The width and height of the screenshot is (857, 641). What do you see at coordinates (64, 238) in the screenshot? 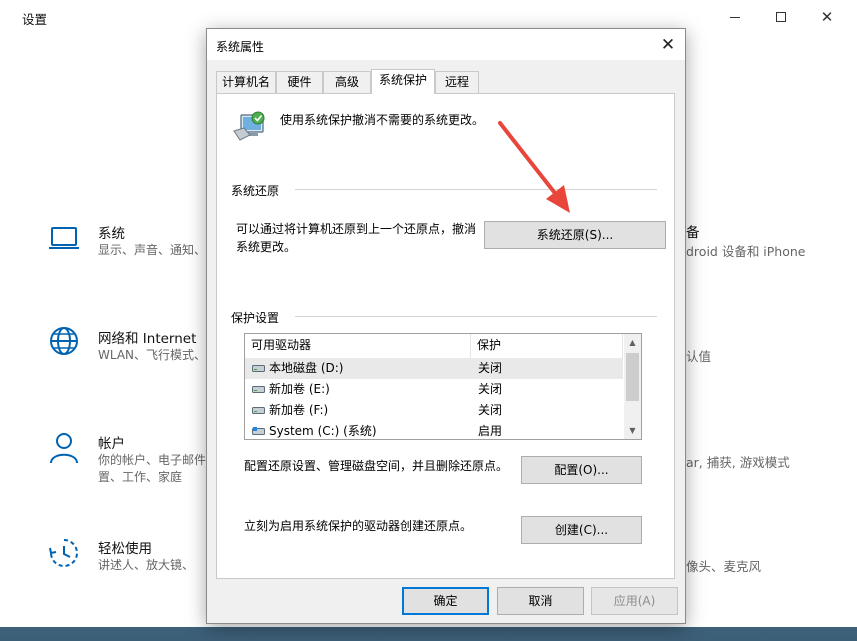
I see `laptop-icon` at bounding box center [64, 238].